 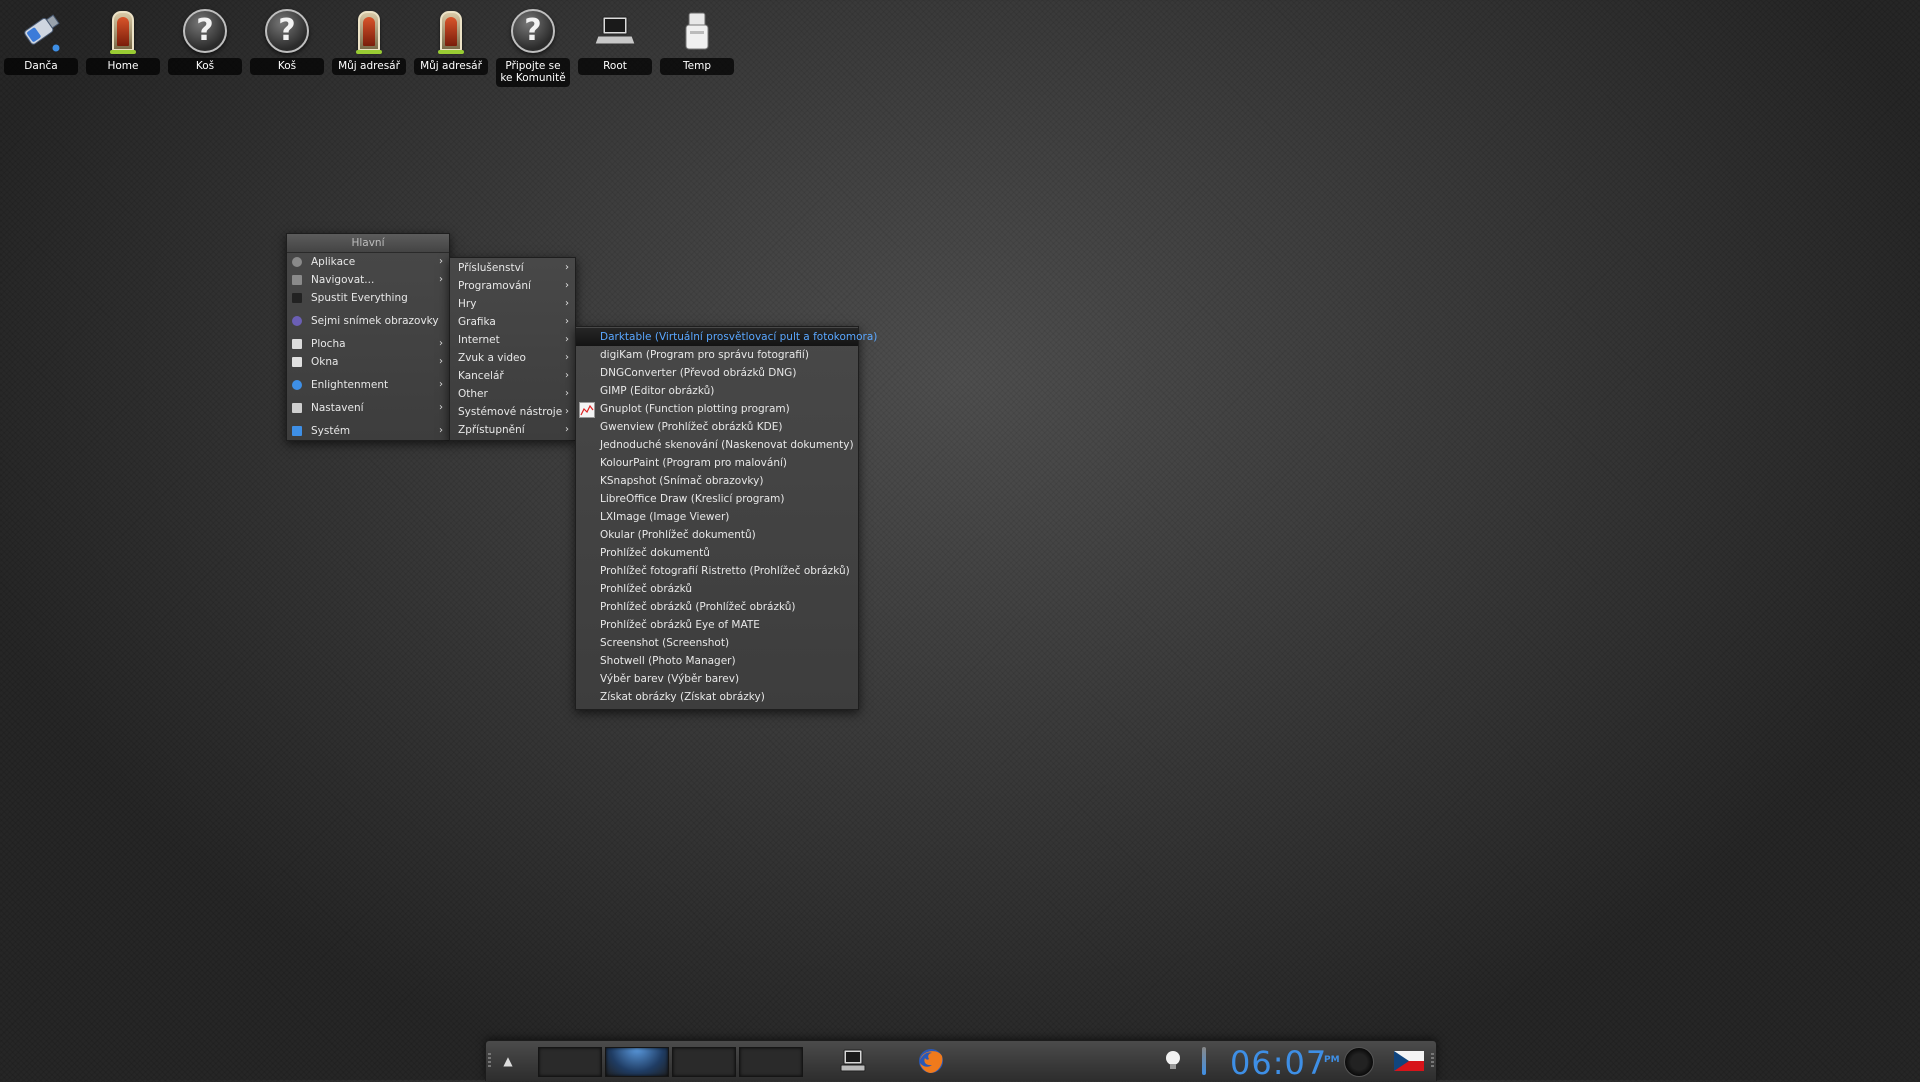 I want to click on main-menu-item: Sejmi snímek obrazovky, so click(x=368, y=321).